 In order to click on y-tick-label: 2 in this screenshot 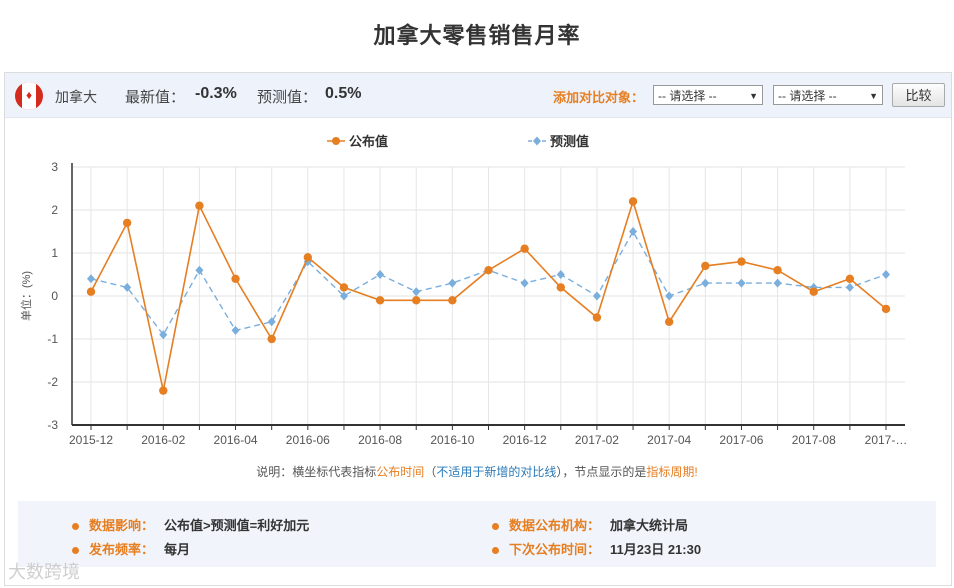, I will do `click(54, 210)`.